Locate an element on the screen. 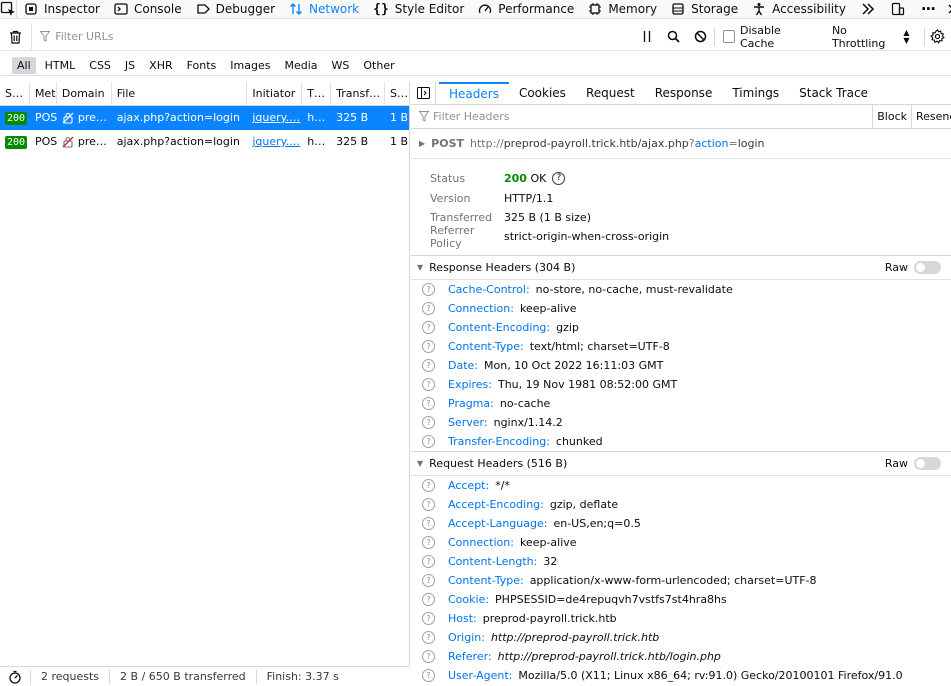 The height and width of the screenshot is (686, 951). type-filter-fonts: Fonts is located at coordinates (202, 65).